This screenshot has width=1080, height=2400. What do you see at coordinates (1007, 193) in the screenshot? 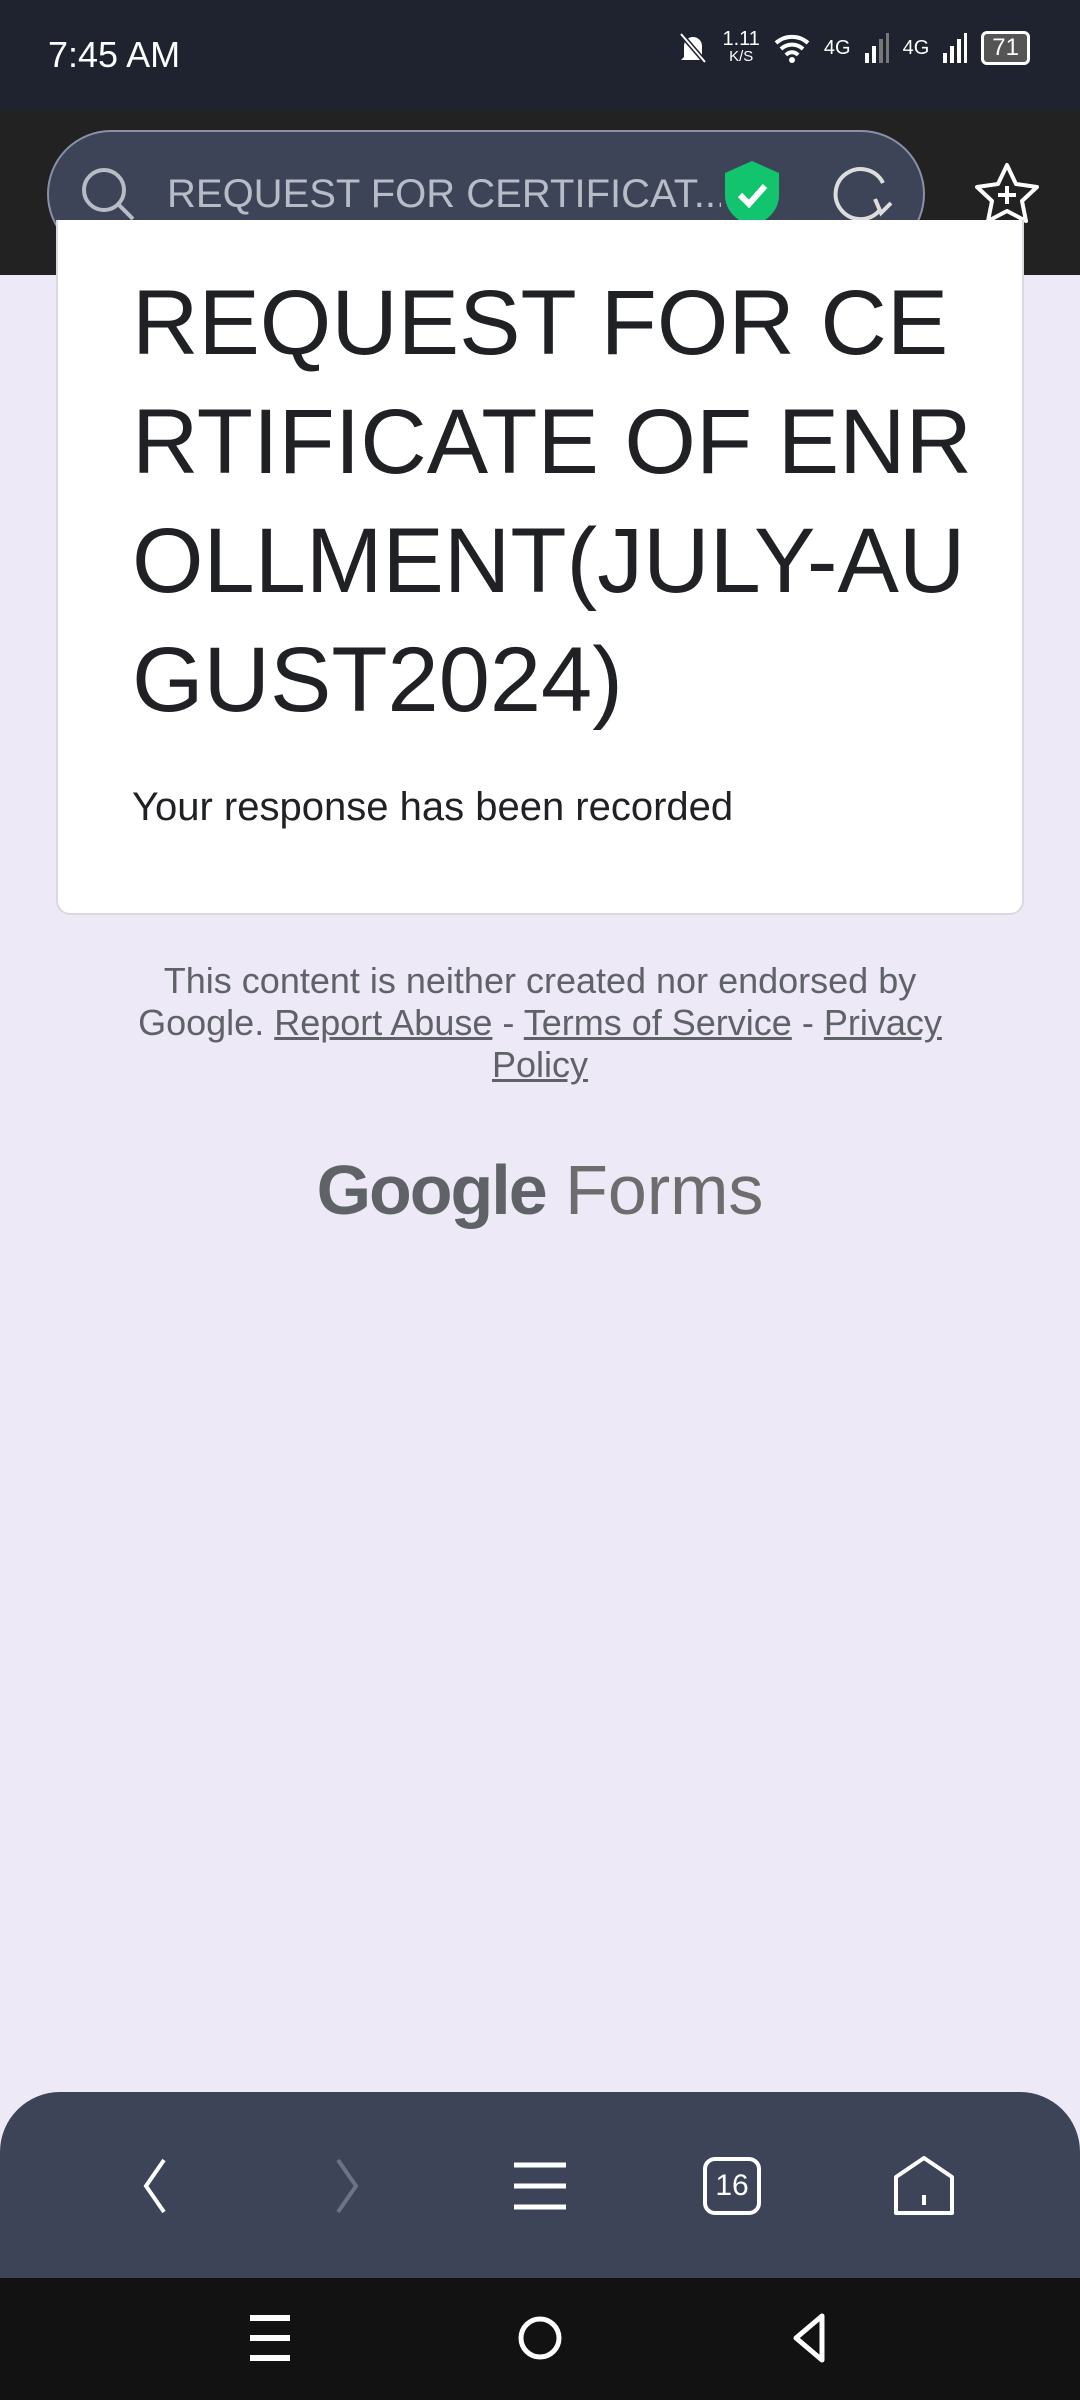
I see `add-bookmark-icon` at bounding box center [1007, 193].